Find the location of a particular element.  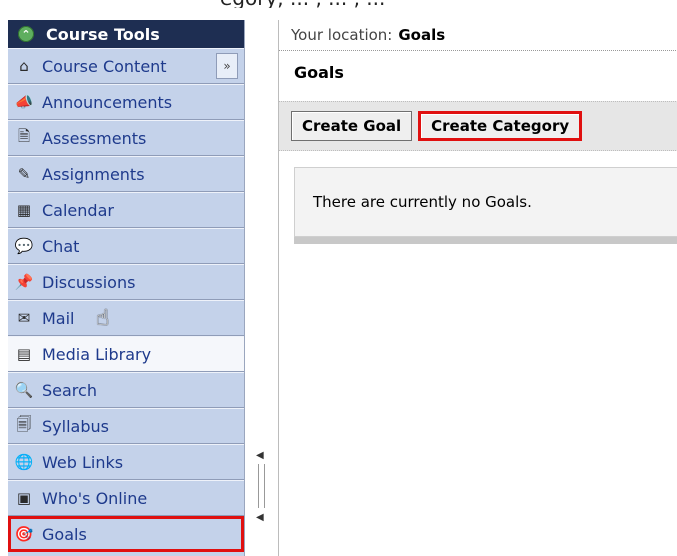

quiz-icon: 🗎 is located at coordinates (24, 135).